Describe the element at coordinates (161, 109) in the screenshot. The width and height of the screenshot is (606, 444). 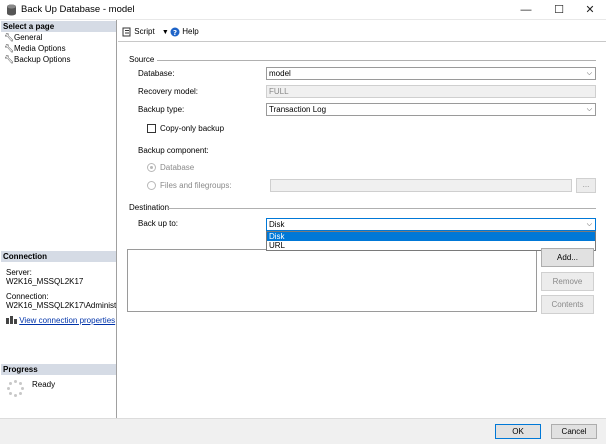
I see `backup-type-label: Backup type:` at that location.